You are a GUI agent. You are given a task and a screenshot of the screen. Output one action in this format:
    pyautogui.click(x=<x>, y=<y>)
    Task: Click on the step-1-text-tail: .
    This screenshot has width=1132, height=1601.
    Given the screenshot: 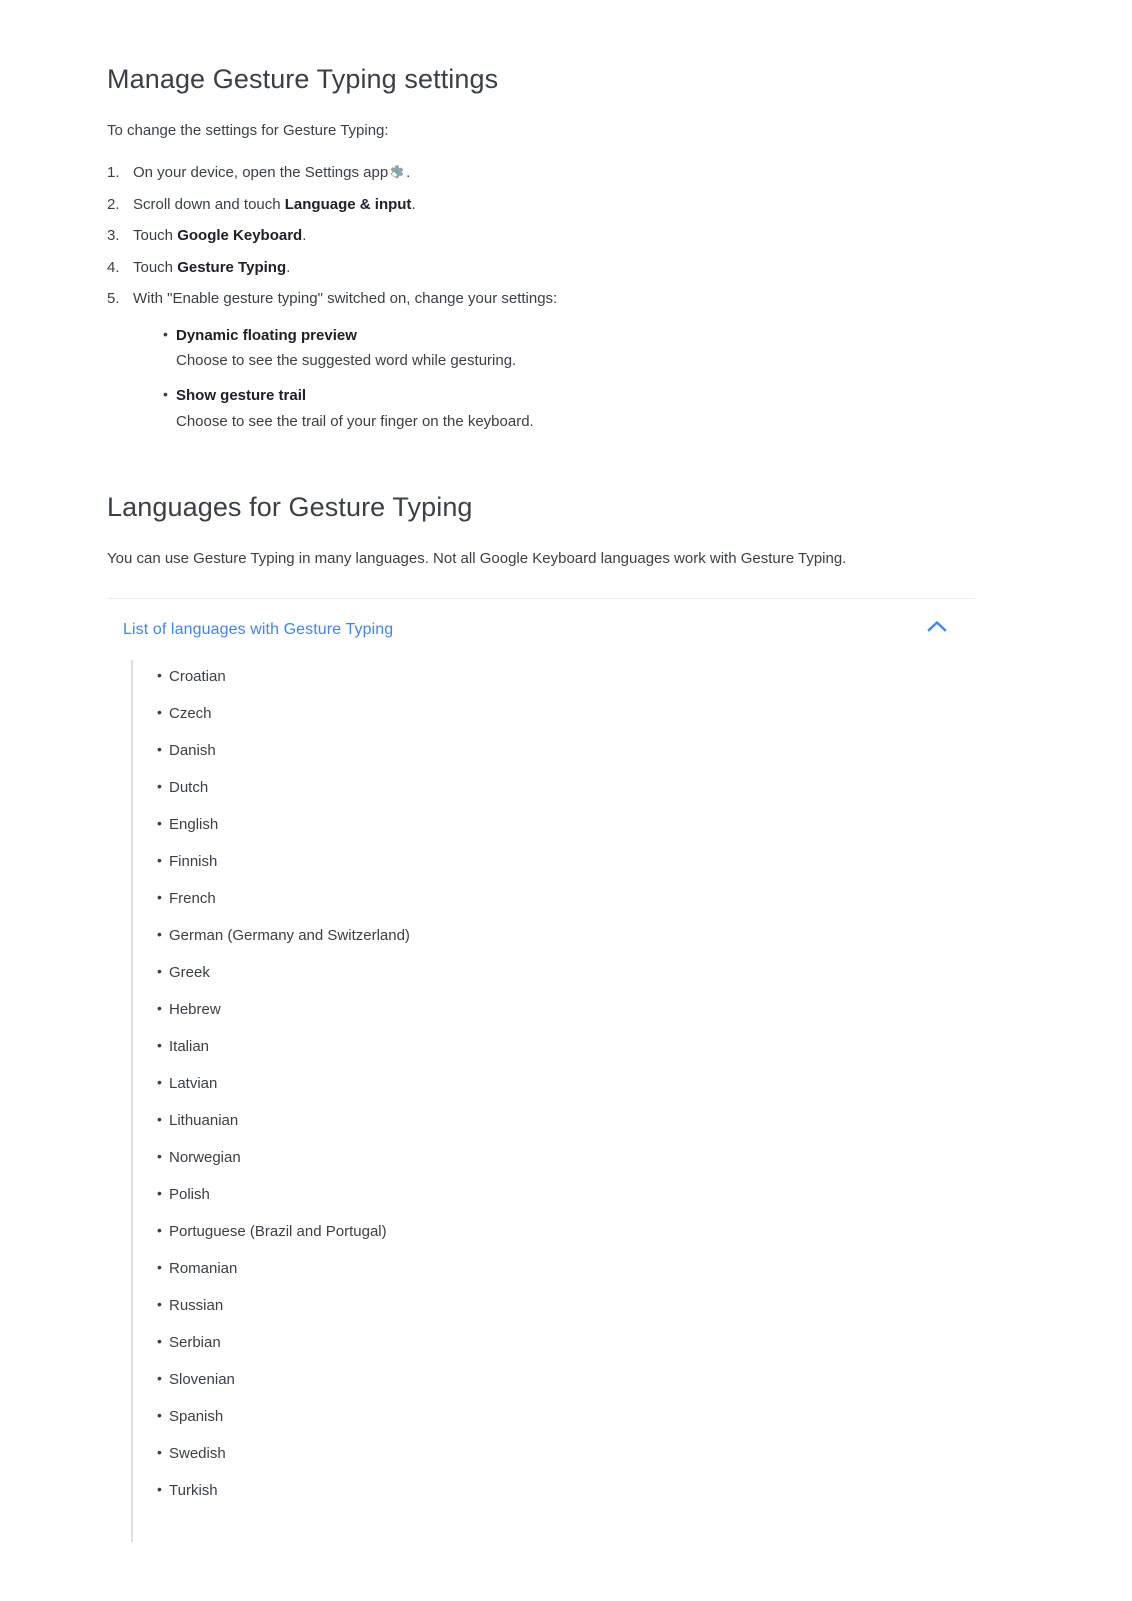 What is the action you would take?
    pyautogui.click(x=408, y=173)
    